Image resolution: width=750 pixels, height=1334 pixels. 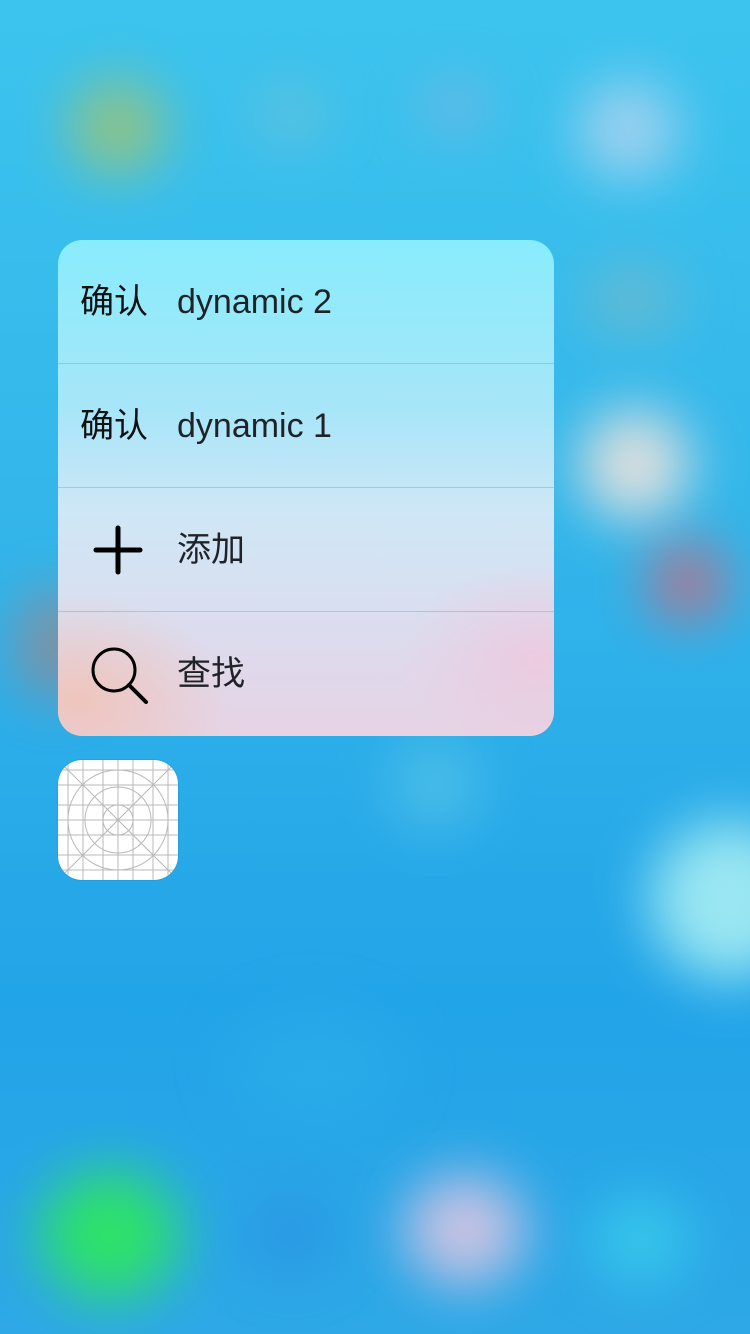 I want to click on search-icon, so click(x=119, y=675).